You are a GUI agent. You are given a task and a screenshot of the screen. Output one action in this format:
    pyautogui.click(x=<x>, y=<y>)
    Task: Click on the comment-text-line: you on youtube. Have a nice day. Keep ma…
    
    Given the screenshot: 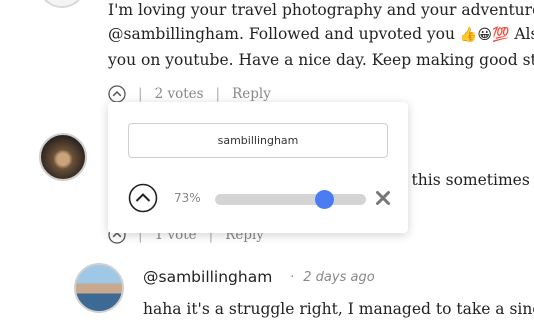 What is the action you would take?
    pyautogui.click(x=321, y=60)
    